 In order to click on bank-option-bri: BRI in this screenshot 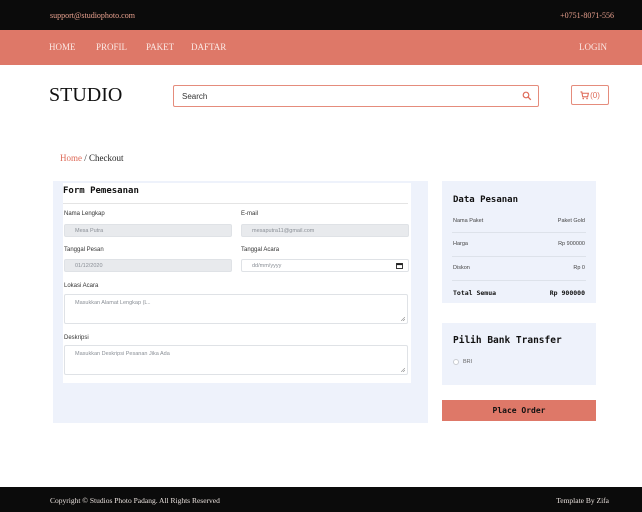, I will do `click(462, 362)`.